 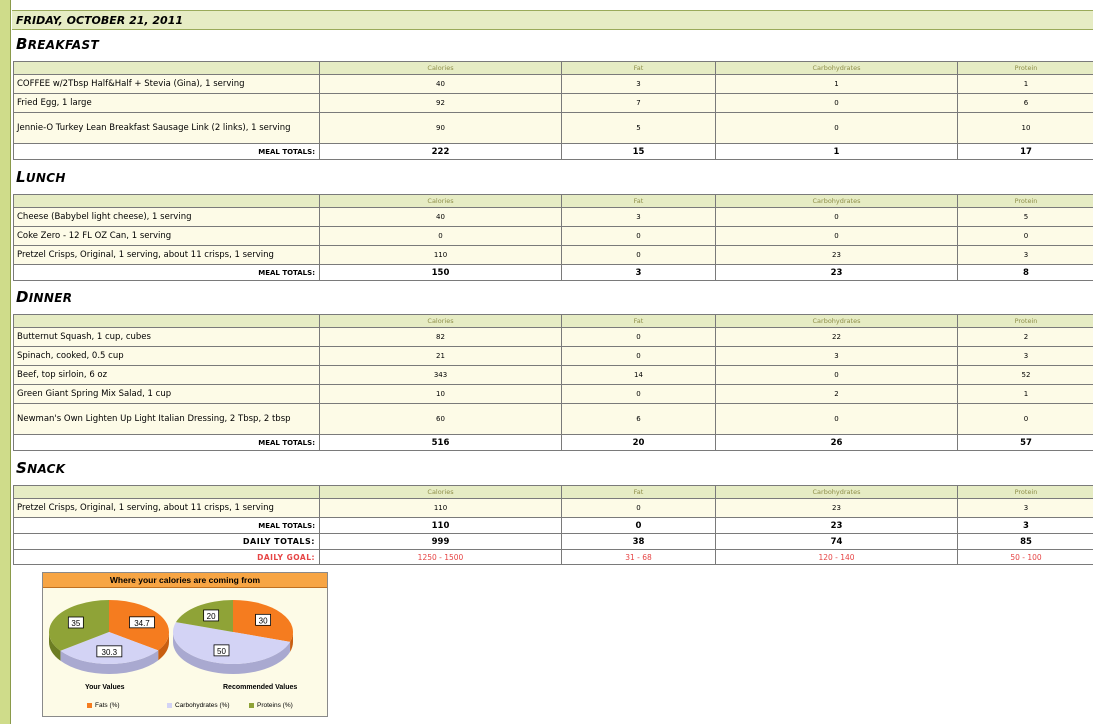 What do you see at coordinates (166, 394) in the screenshot?
I see `food-name-link: Green Giant Spring Mix Salad, 1 cup` at bounding box center [166, 394].